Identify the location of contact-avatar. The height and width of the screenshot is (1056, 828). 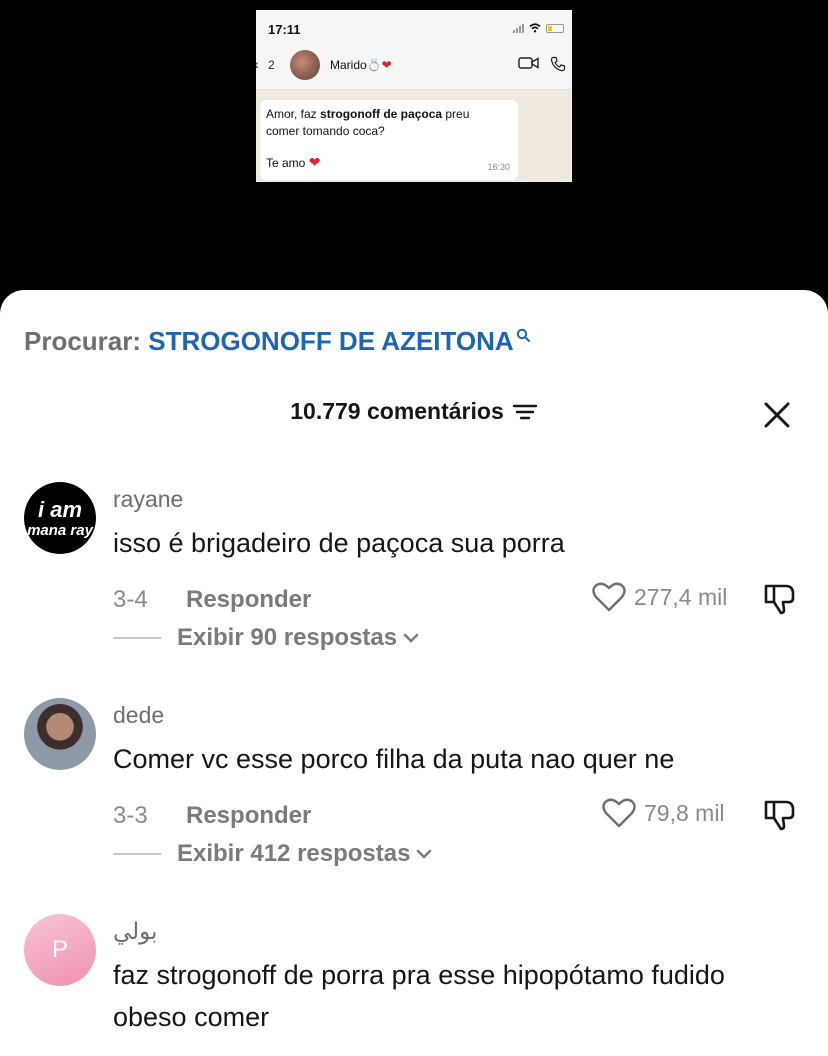
(305, 65).